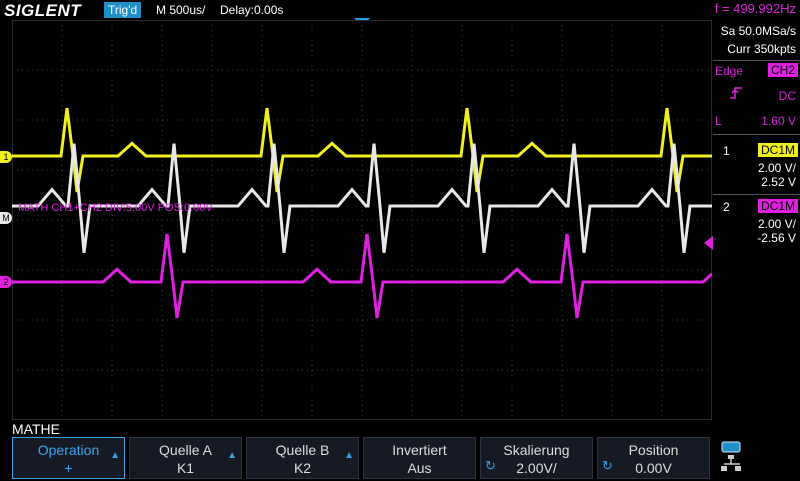  I want to click on ch2-coupling: DC1M, so click(777, 206).